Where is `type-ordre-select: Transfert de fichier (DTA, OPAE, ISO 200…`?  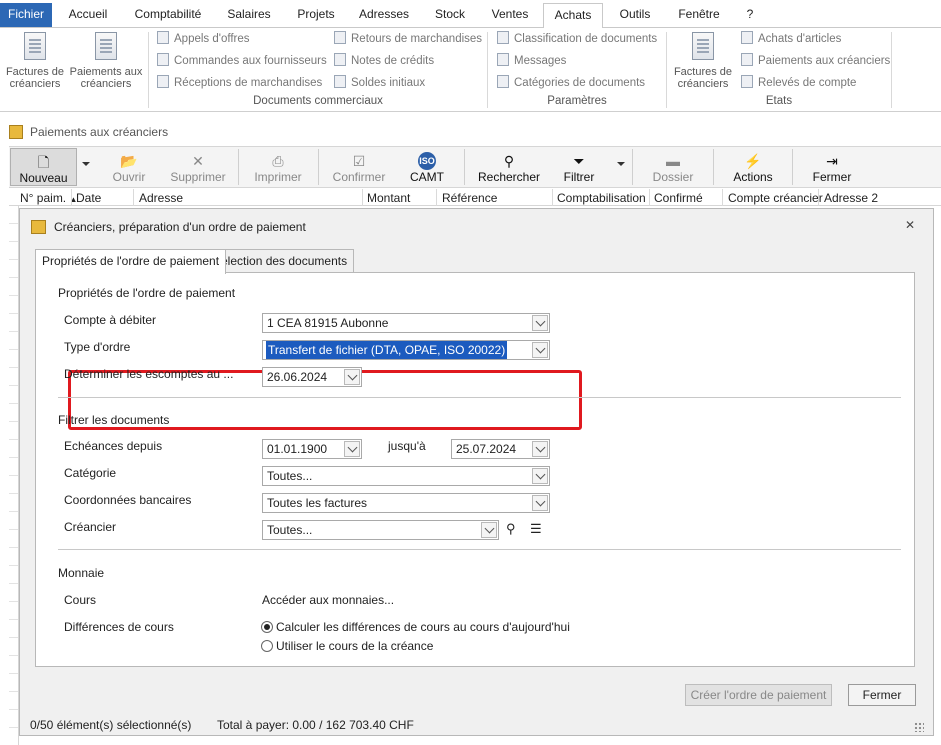 type-ordre-select: Transfert de fichier (DTA, OPAE, ISO 200… is located at coordinates (406, 350).